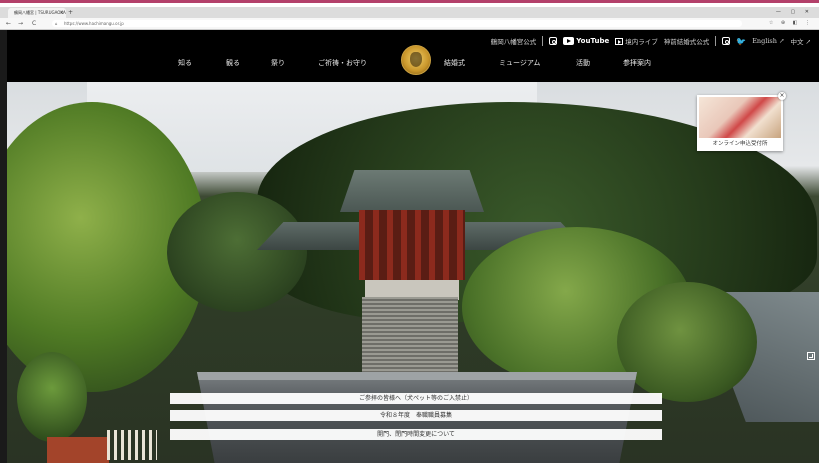 The height and width of the screenshot is (463, 819). Describe the element at coordinates (741, 41) in the screenshot. I see `twitter-icon: 🐦` at that location.